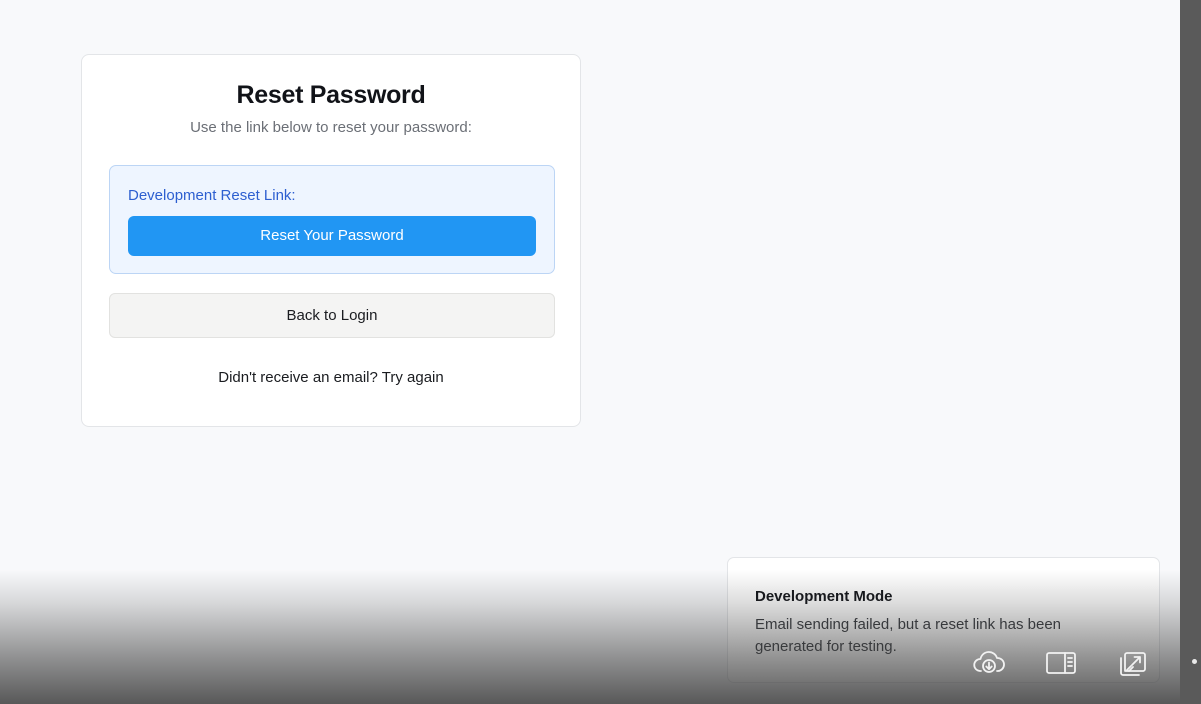 The image size is (1201, 704). Describe the element at coordinates (1190, 352) in the screenshot. I see `window-edge-rail` at that location.